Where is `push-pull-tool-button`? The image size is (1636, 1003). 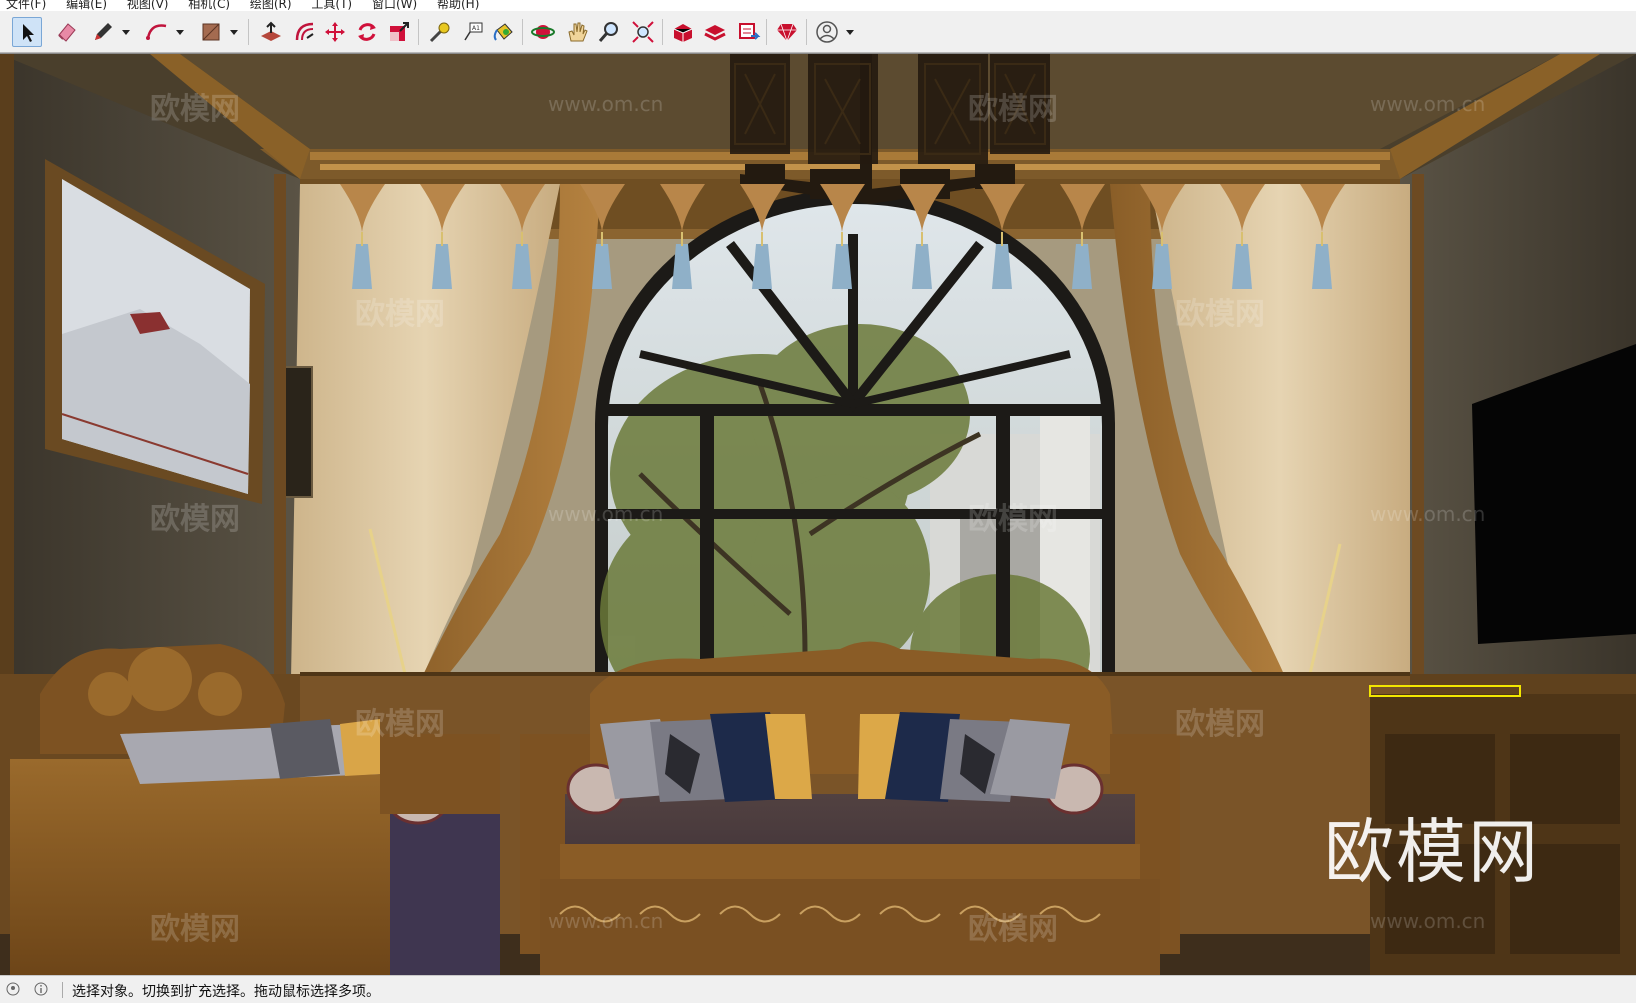 push-pull-tool-button is located at coordinates (271, 32).